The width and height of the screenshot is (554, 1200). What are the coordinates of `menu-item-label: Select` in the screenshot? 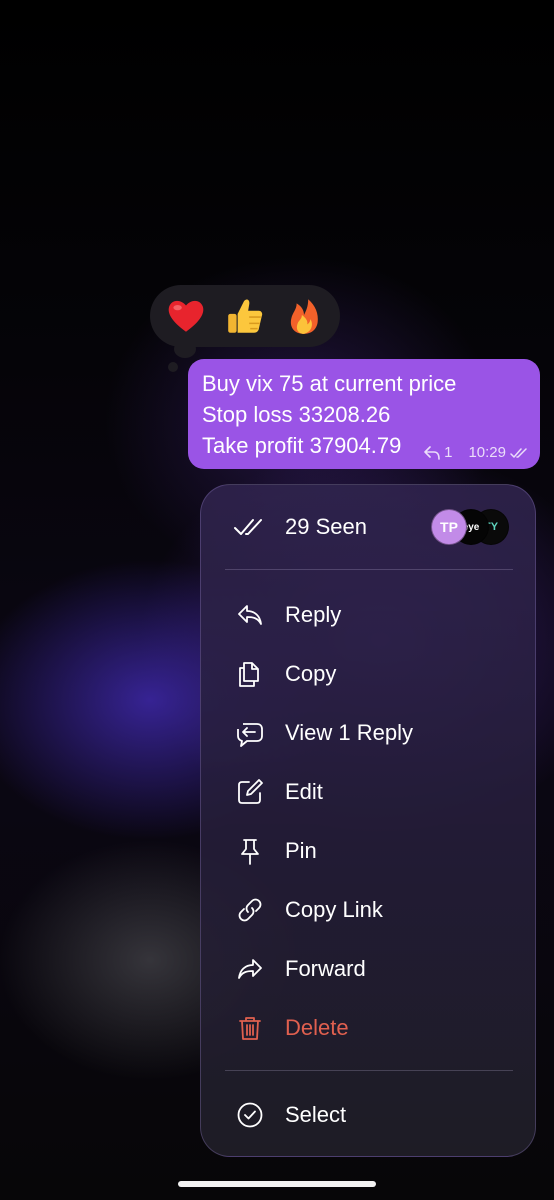 It's located at (316, 1114).